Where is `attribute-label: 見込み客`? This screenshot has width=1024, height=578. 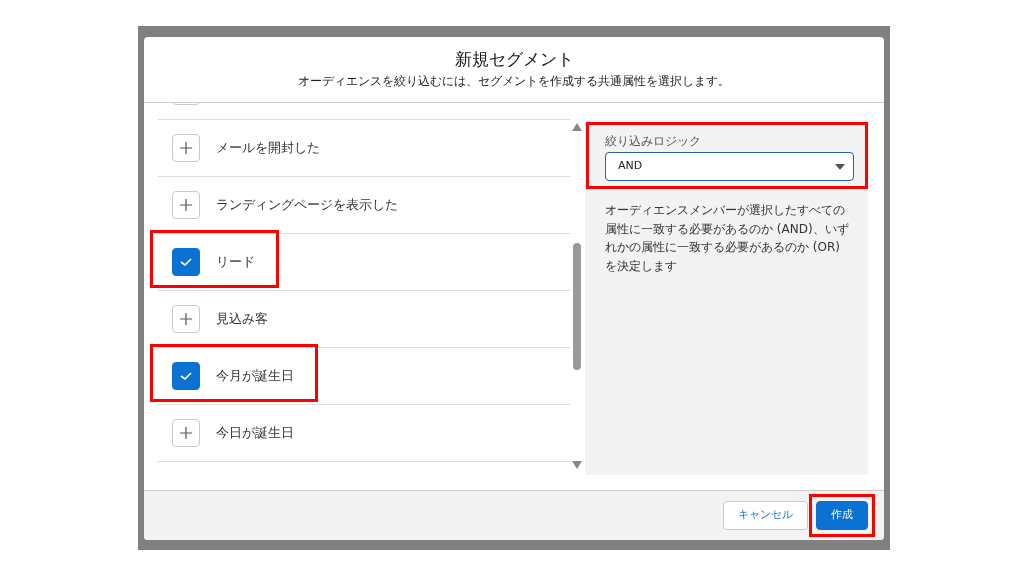
attribute-label: 見込み客 is located at coordinates (242, 318).